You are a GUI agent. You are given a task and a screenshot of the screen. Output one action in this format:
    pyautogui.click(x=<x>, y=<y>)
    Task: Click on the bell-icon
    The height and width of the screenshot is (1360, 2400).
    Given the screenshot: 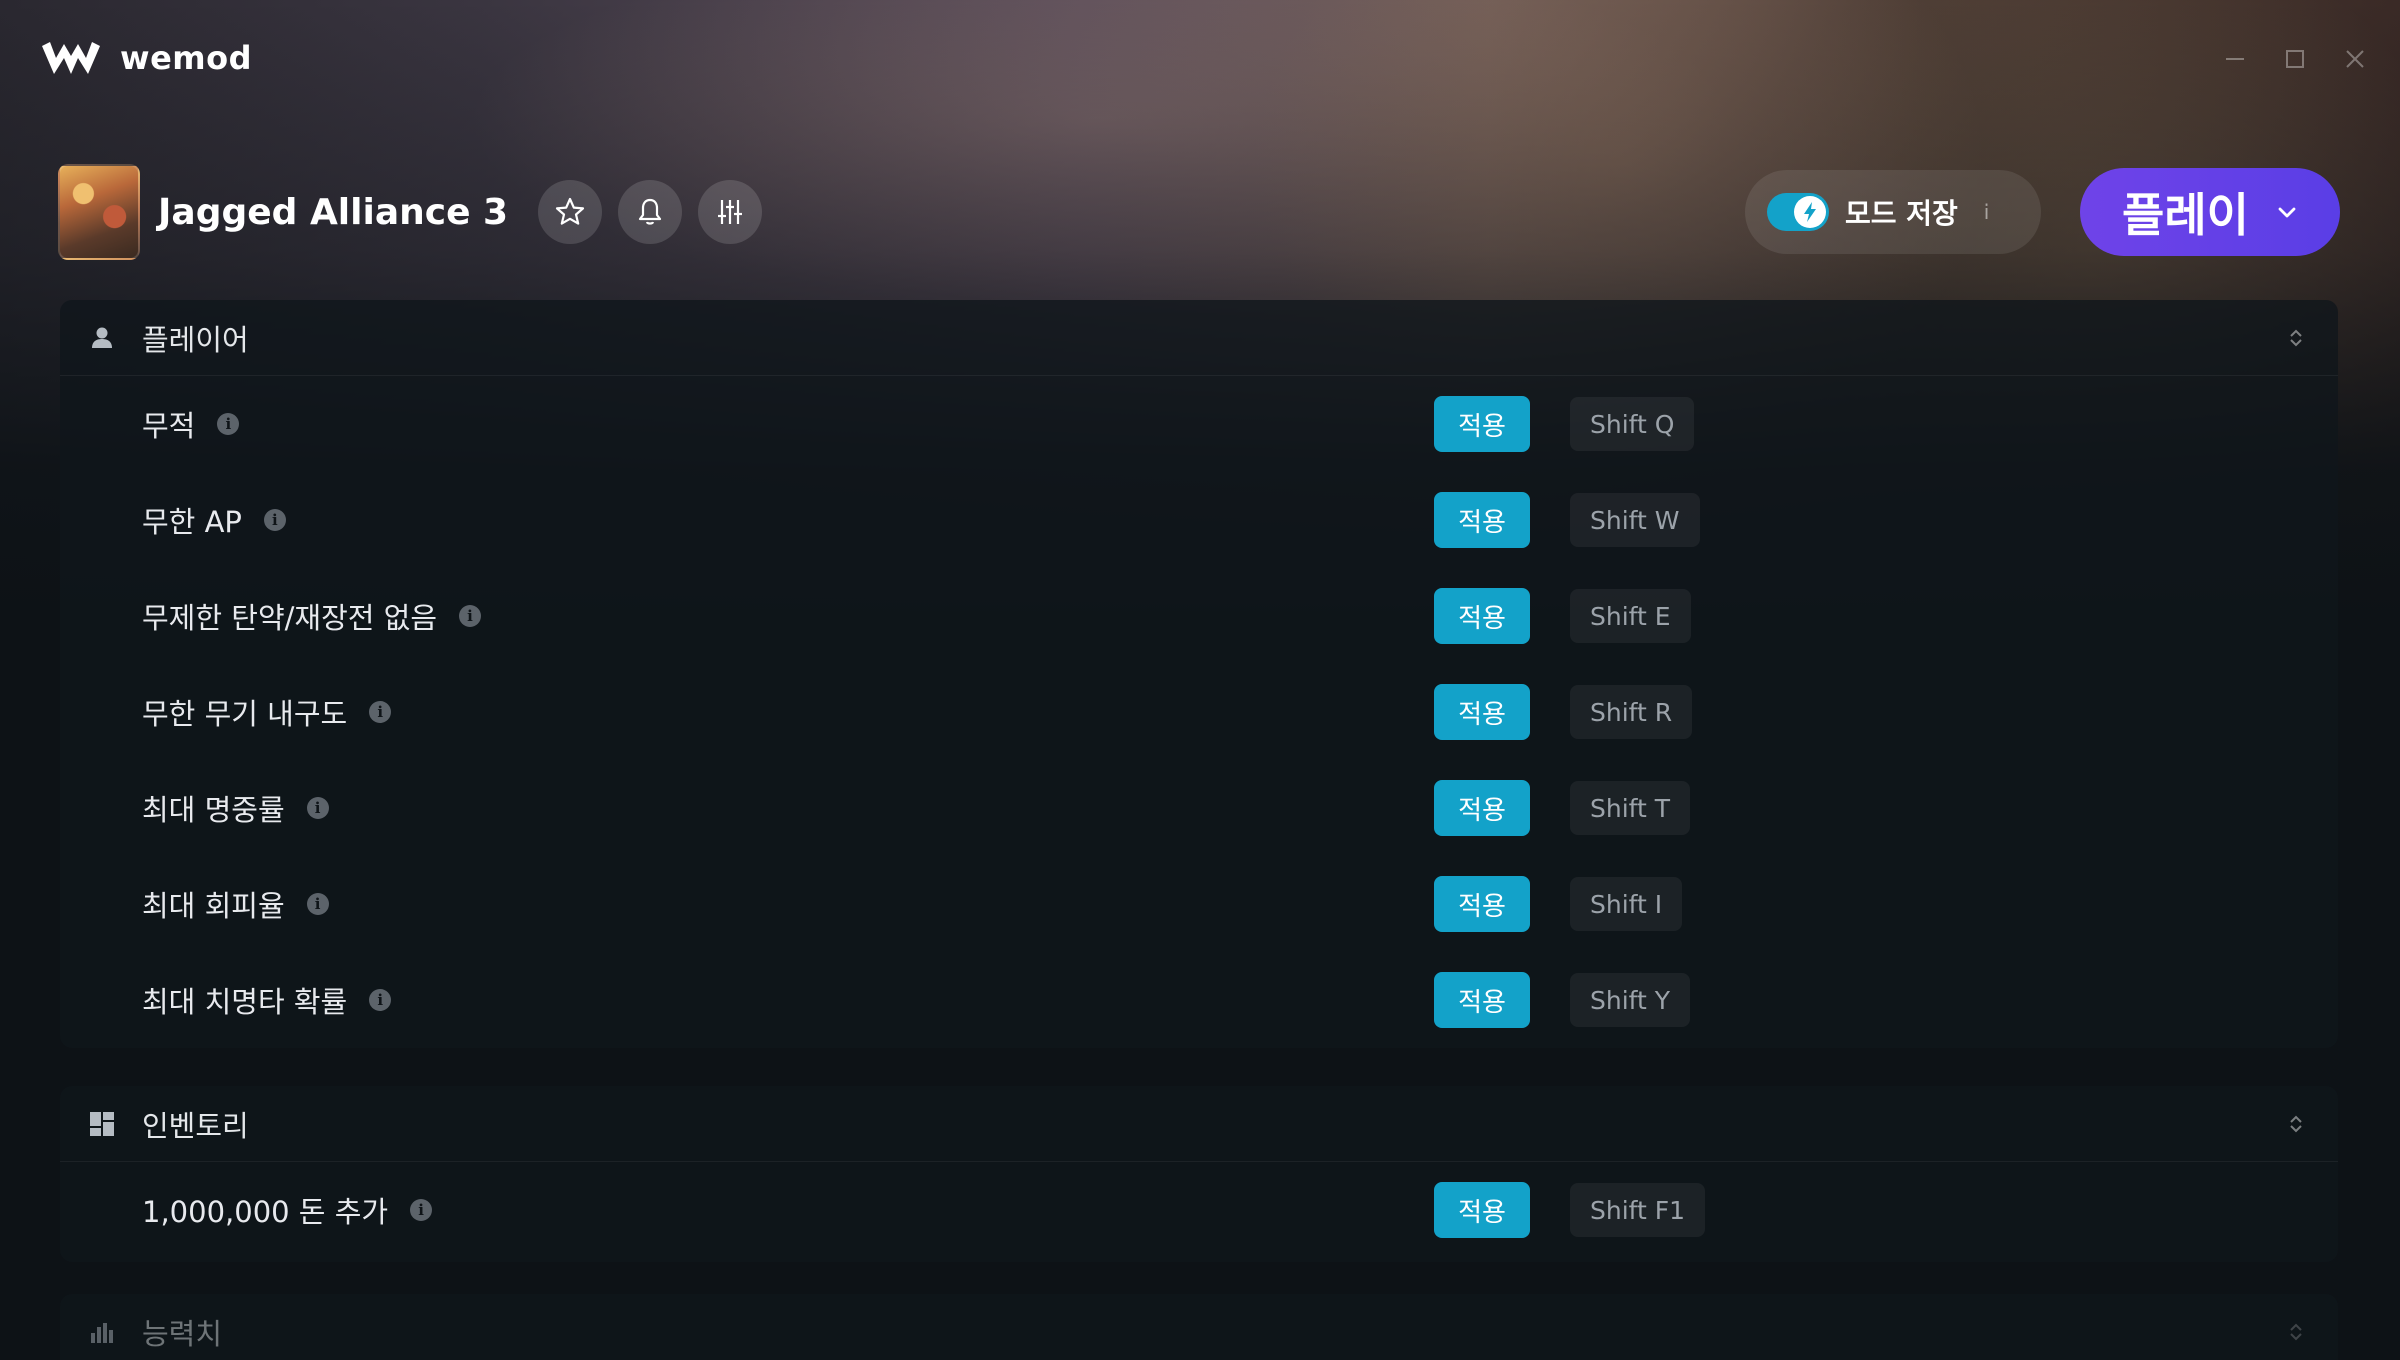 What is the action you would take?
    pyautogui.click(x=650, y=211)
    